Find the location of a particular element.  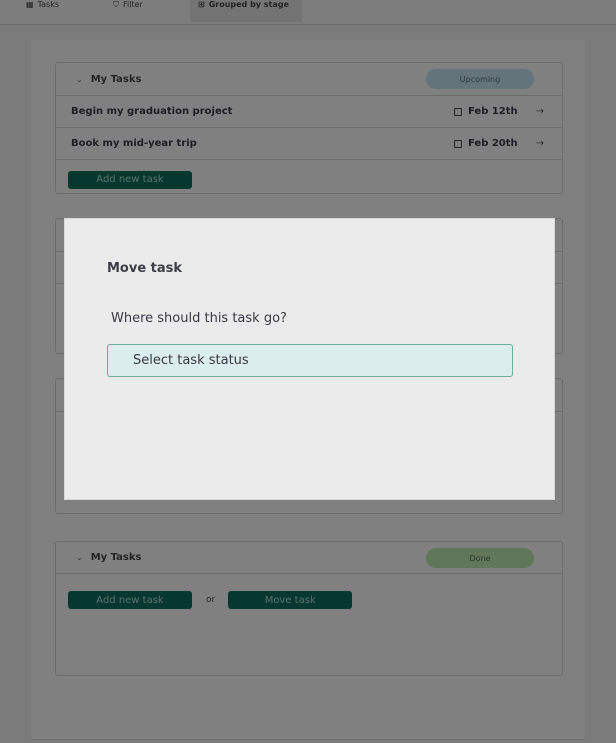

task-status-select: Select task status is located at coordinates (310, 360).